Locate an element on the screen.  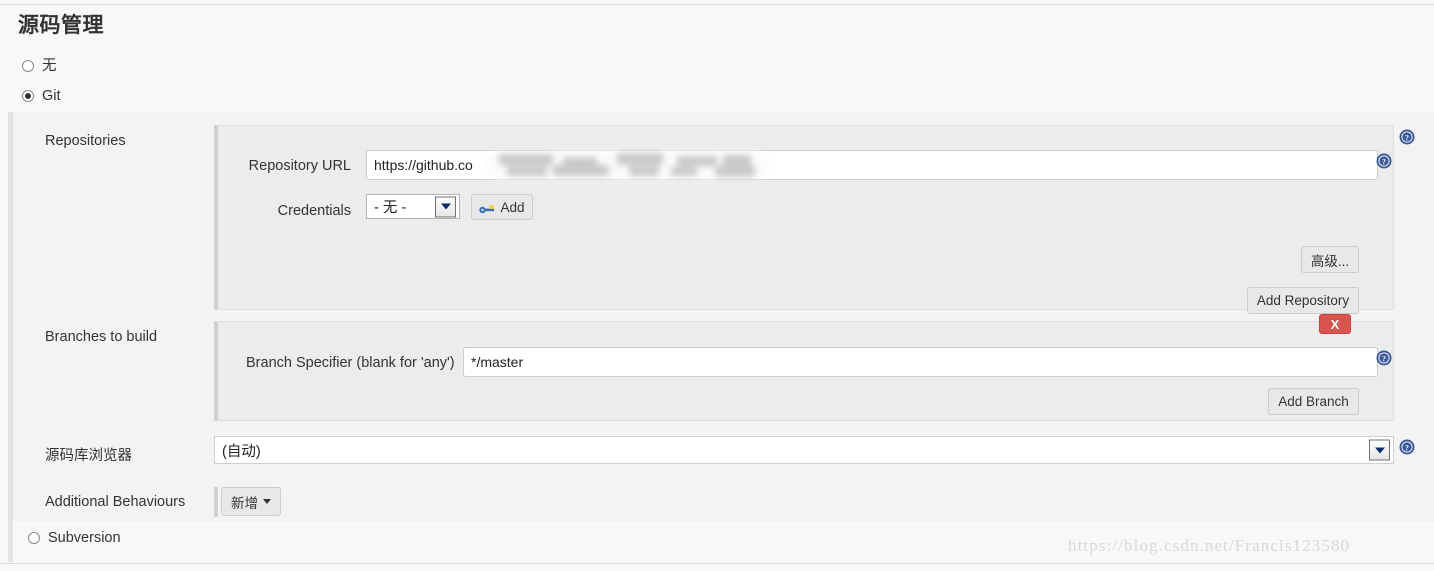
credentials-selected-value: - 无 - is located at coordinates (390, 208).